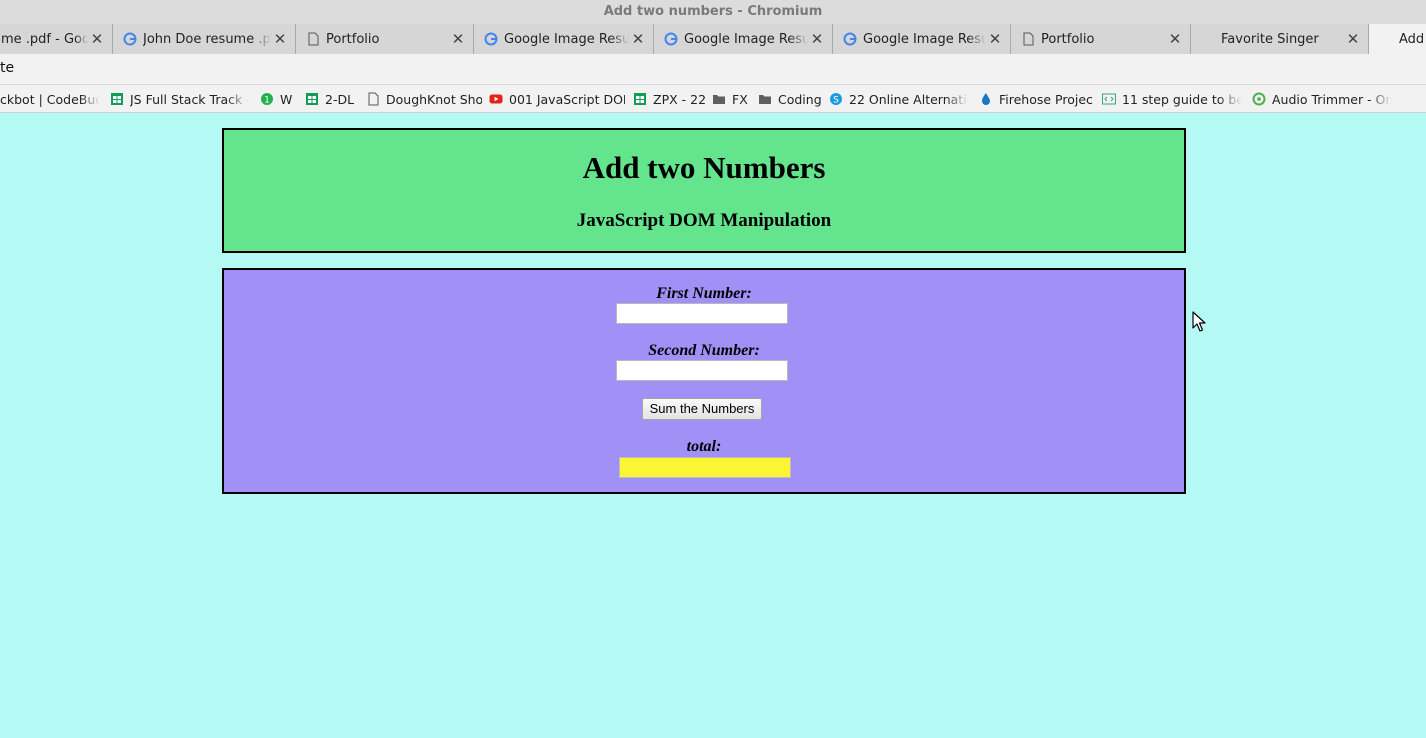  I want to click on audio-icon, so click(1259, 99).